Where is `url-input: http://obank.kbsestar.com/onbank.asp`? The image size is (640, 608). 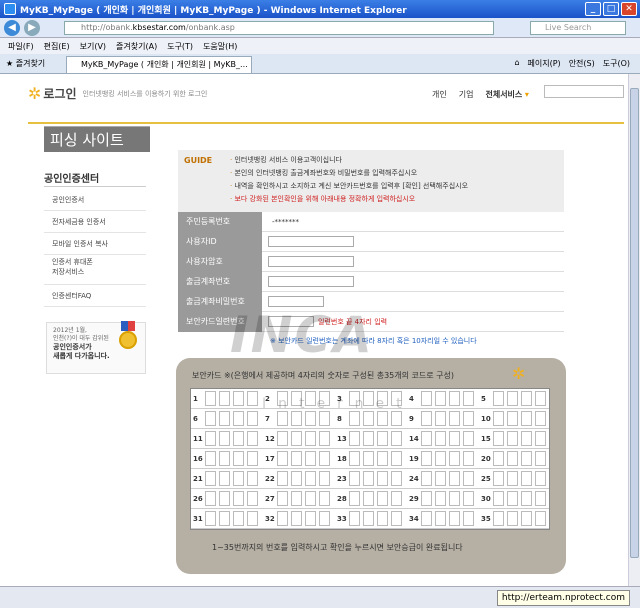 url-input: http://obank.kbsestar.com/onbank.asp is located at coordinates (279, 28).